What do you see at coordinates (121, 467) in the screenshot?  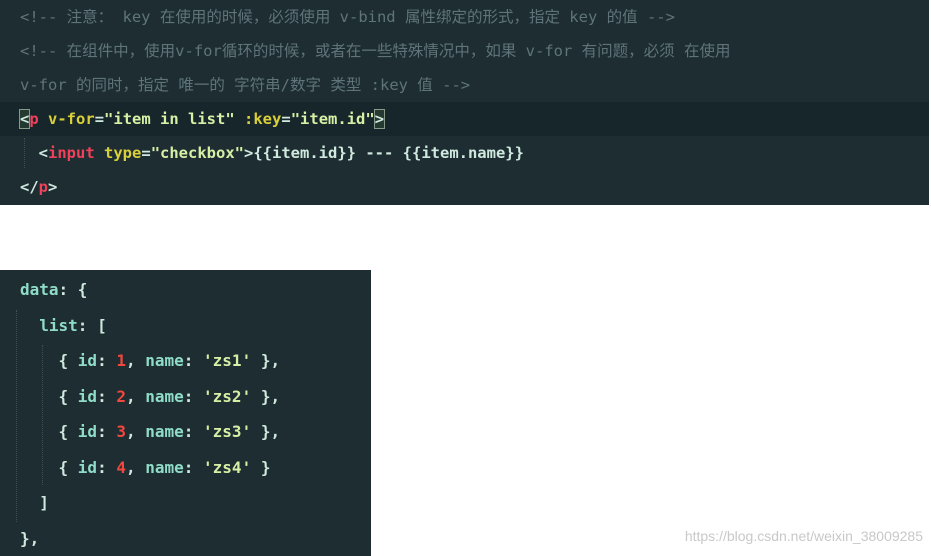 I see `code-token-num: 4` at bounding box center [121, 467].